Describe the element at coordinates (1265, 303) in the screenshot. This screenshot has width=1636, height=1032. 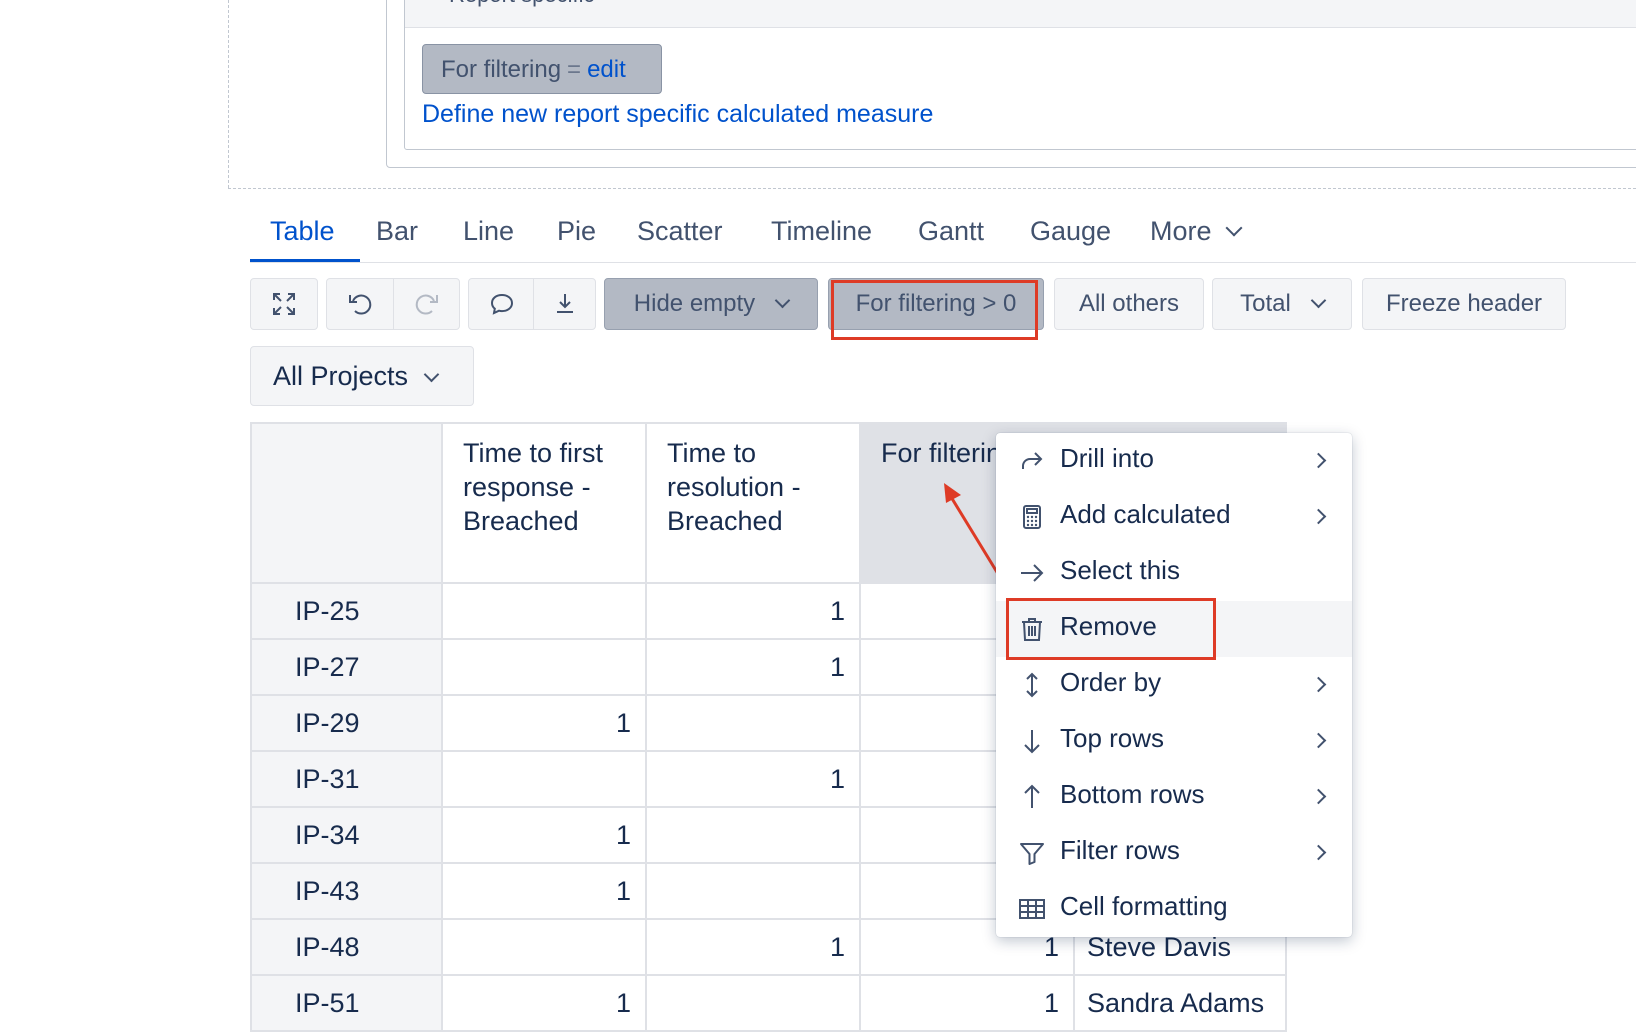
I see `total-label: Total` at that location.